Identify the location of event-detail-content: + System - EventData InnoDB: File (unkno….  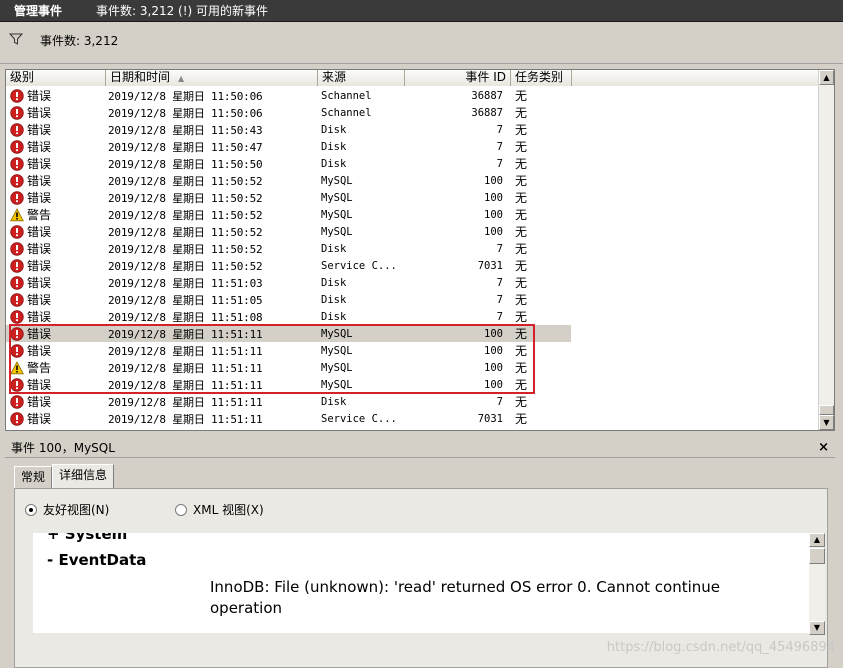
(421, 583).